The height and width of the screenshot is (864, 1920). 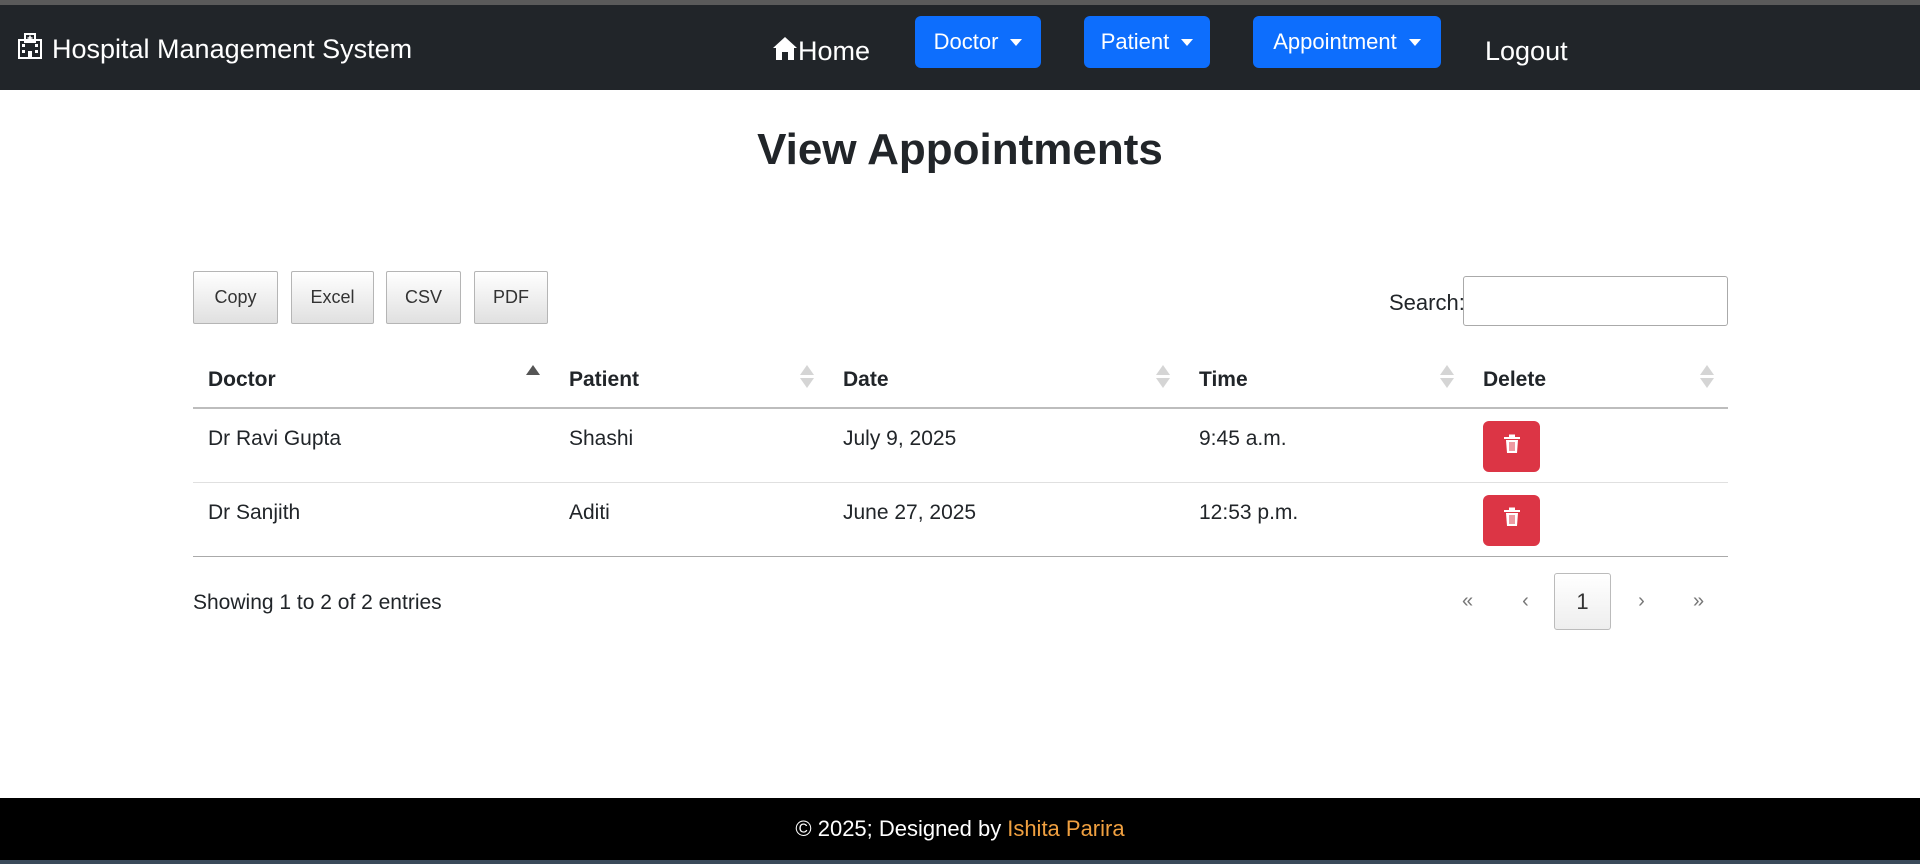 What do you see at coordinates (373, 380) in the screenshot?
I see `column-header-doctor: Doctor` at bounding box center [373, 380].